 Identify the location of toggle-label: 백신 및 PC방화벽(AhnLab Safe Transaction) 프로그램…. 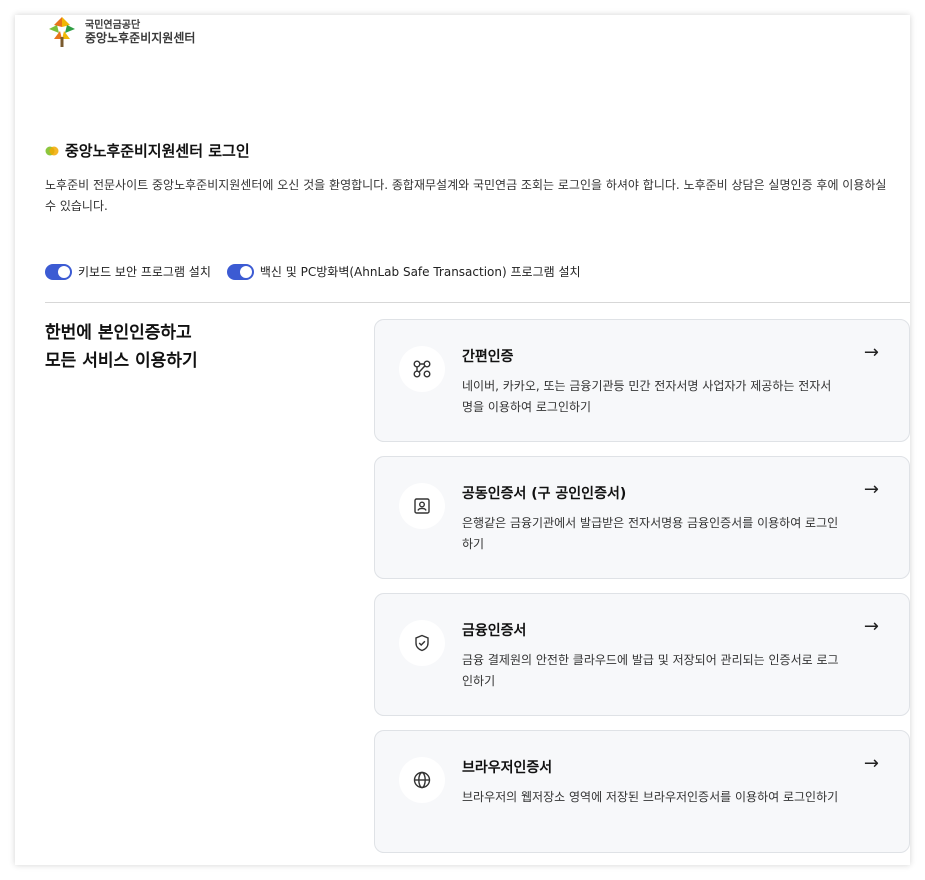
(420, 272).